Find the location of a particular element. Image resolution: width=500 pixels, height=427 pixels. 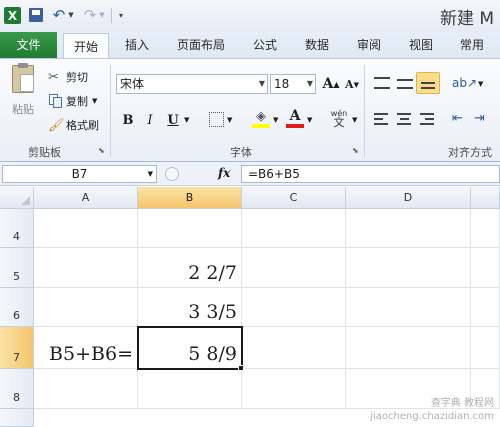

font-name-value: 宋体 is located at coordinates (132, 84).